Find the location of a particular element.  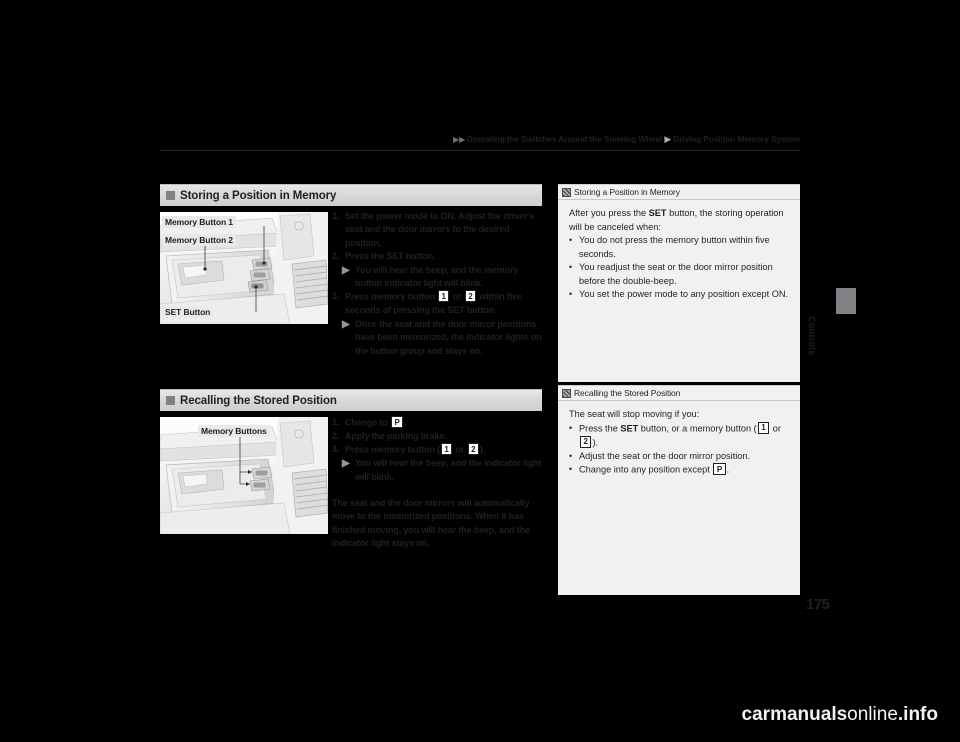

section-heading-storing: Storing a Position in Memory is located at coordinates (351, 195).